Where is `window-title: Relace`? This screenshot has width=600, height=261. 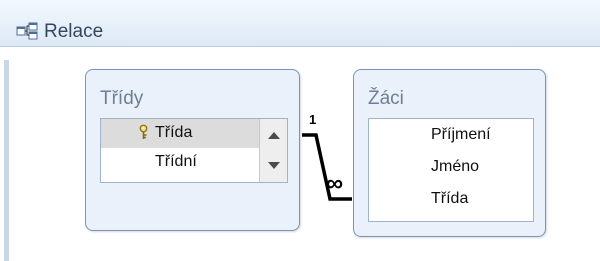
window-title: Relace is located at coordinates (73, 32).